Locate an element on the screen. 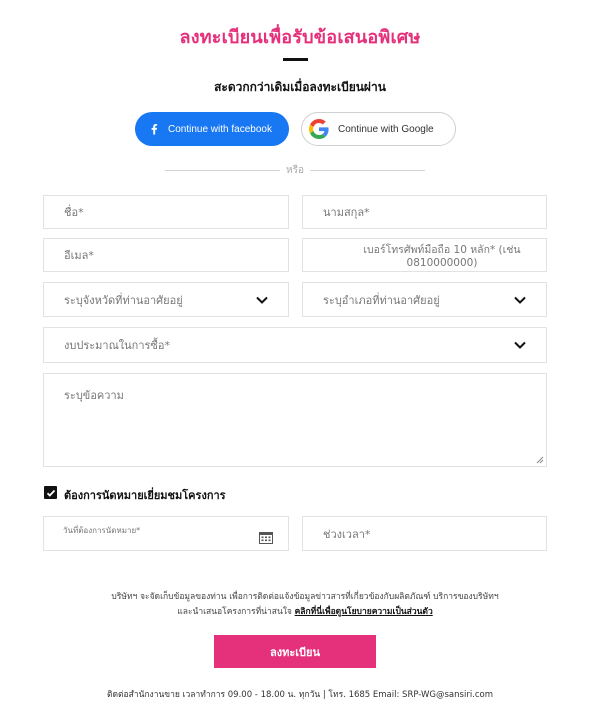 This screenshot has width=600, height=715. resize-handle-icon is located at coordinates (540, 460).